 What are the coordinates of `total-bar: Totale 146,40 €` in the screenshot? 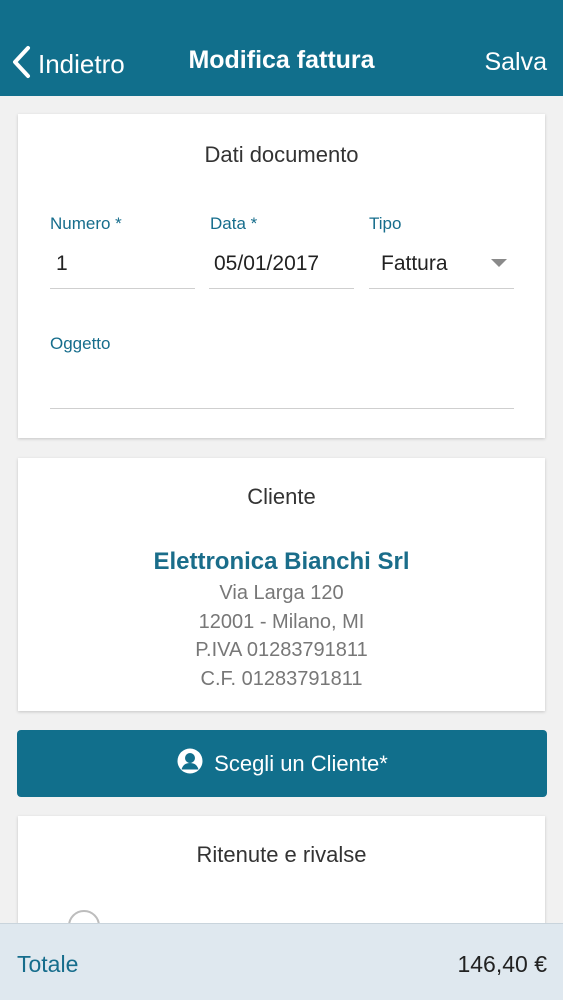 It's located at (281, 961).